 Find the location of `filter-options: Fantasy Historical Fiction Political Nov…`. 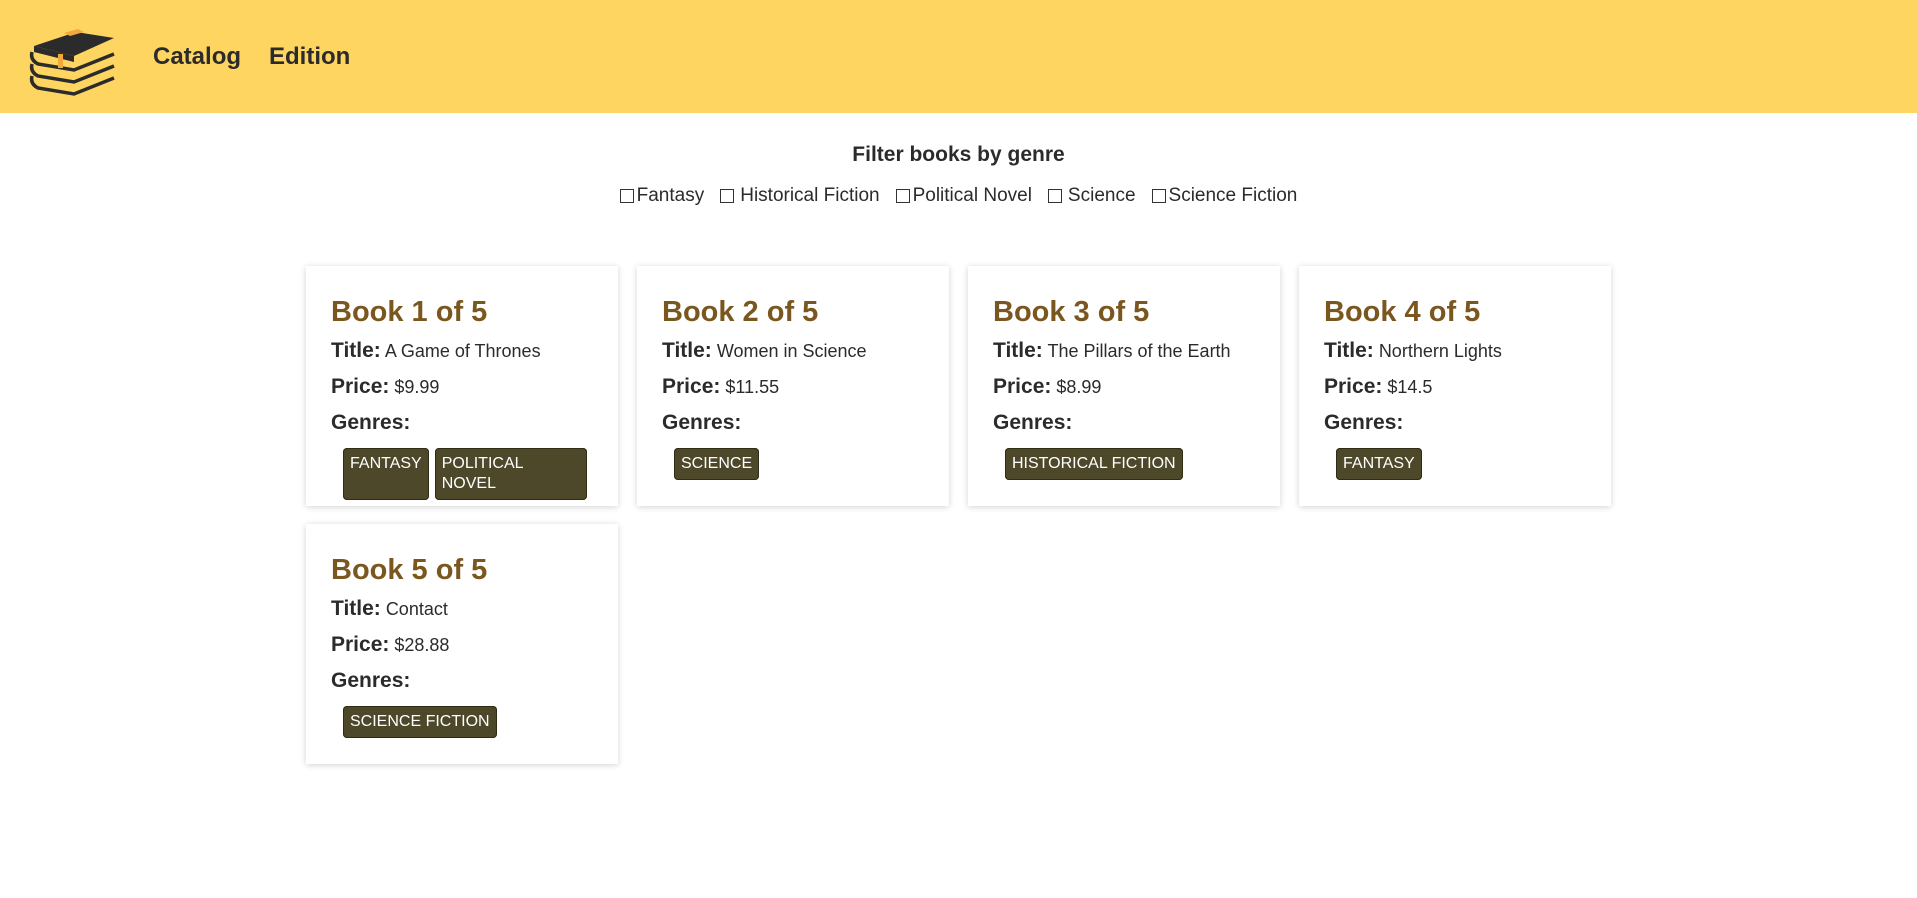

filter-options: Fantasy Historical Fiction Political Nov… is located at coordinates (958, 196).